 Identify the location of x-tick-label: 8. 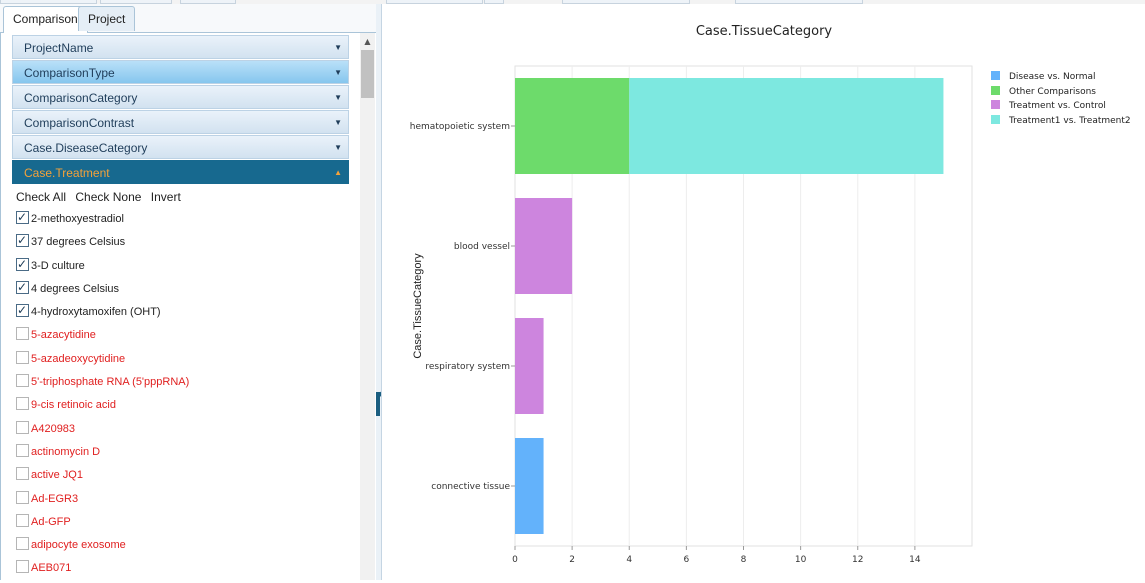
(744, 560).